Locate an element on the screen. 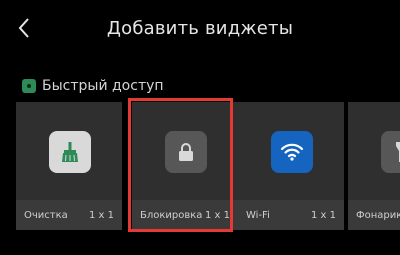 The width and height of the screenshot is (400, 255). broom-icon is located at coordinates (70, 152).